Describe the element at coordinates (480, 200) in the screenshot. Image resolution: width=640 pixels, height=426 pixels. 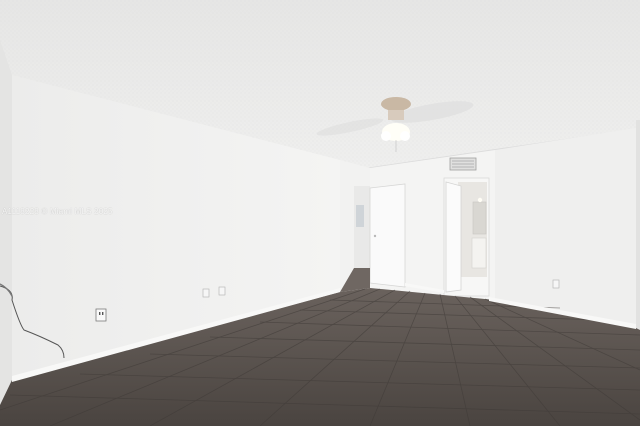
I see `vanity-light` at that location.